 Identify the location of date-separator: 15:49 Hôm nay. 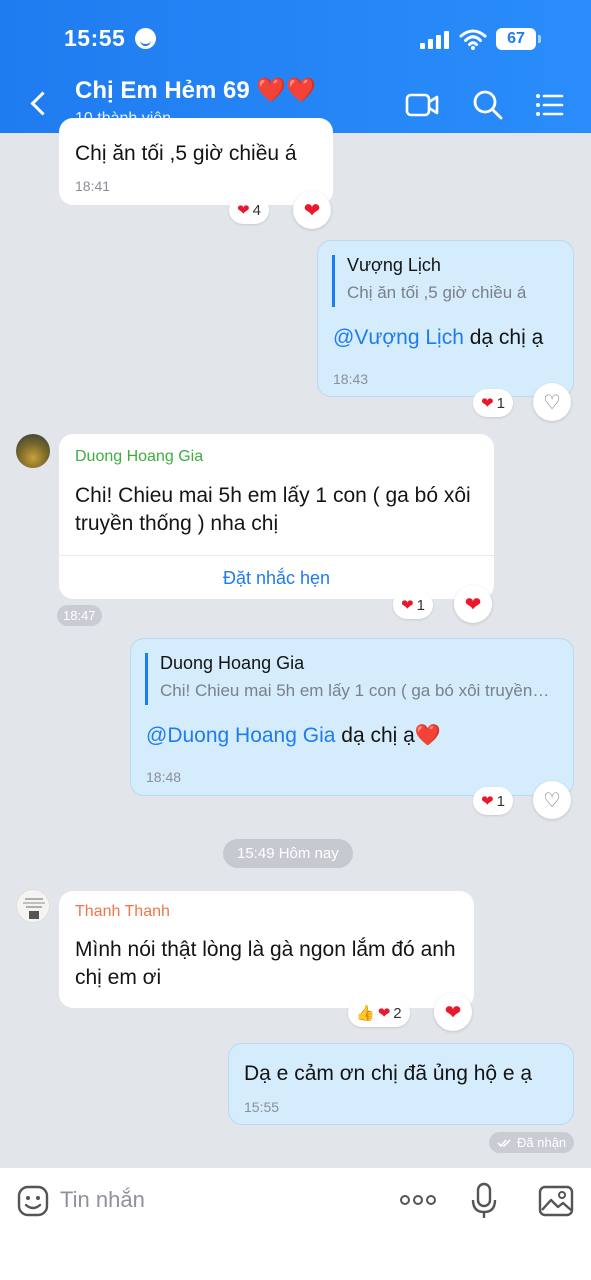
(288, 853).